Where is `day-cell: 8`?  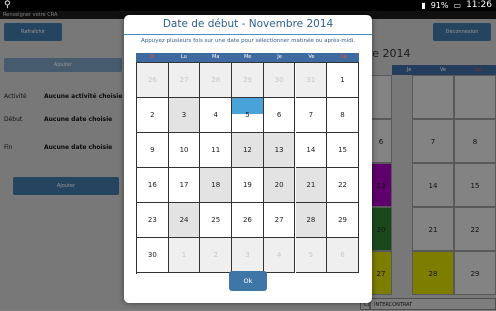 day-cell: 8 is located at coordinates (343, 115).